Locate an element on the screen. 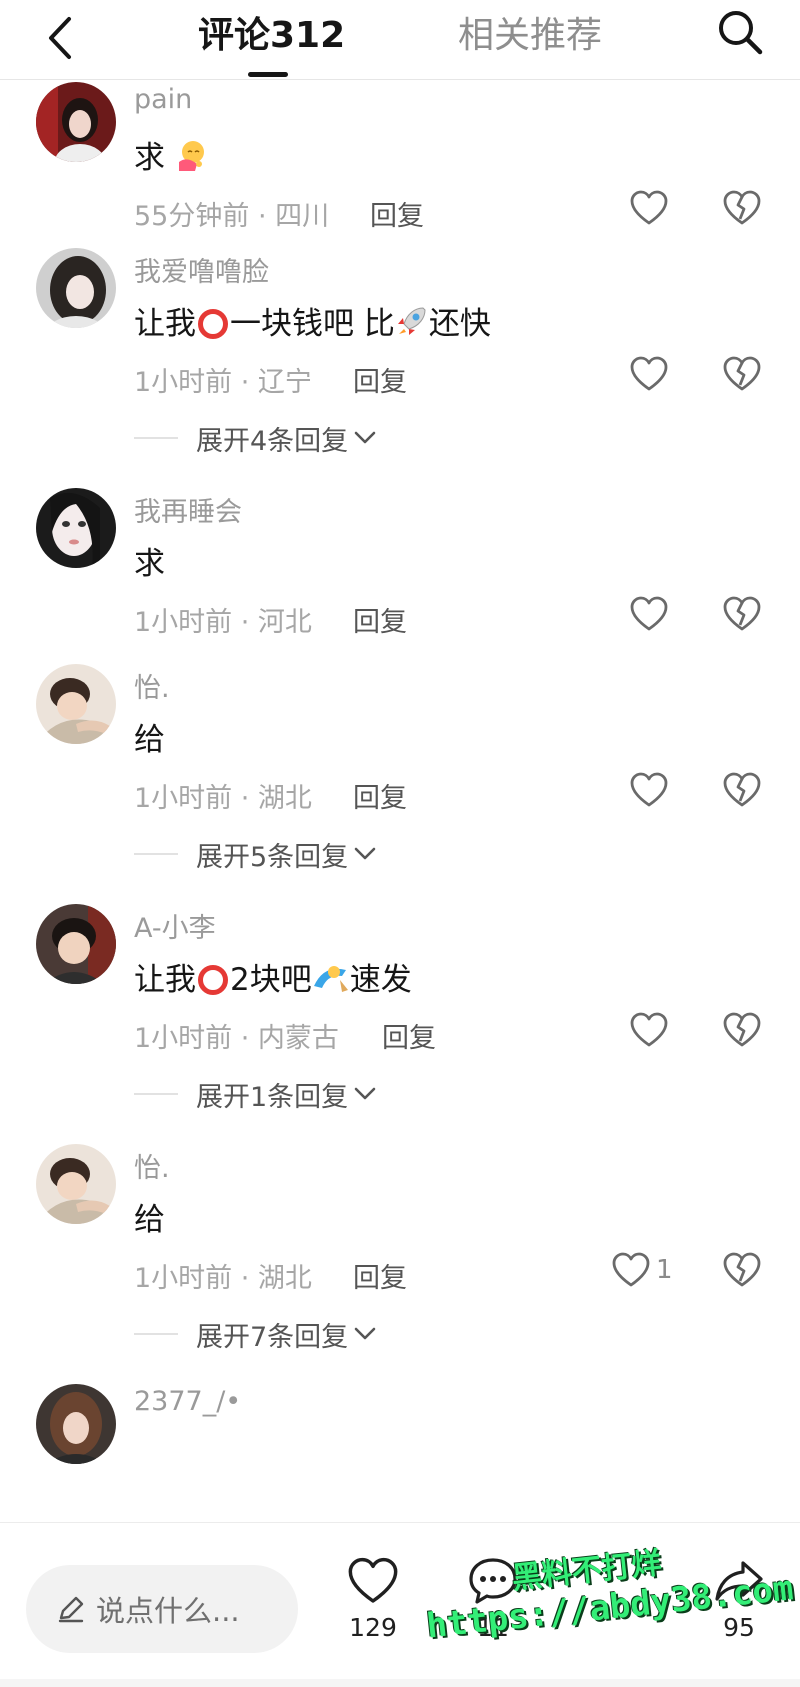 This screenshot has width=800, height=1687. comment-username: 2377_/• is located at coordinates (187, 1401).